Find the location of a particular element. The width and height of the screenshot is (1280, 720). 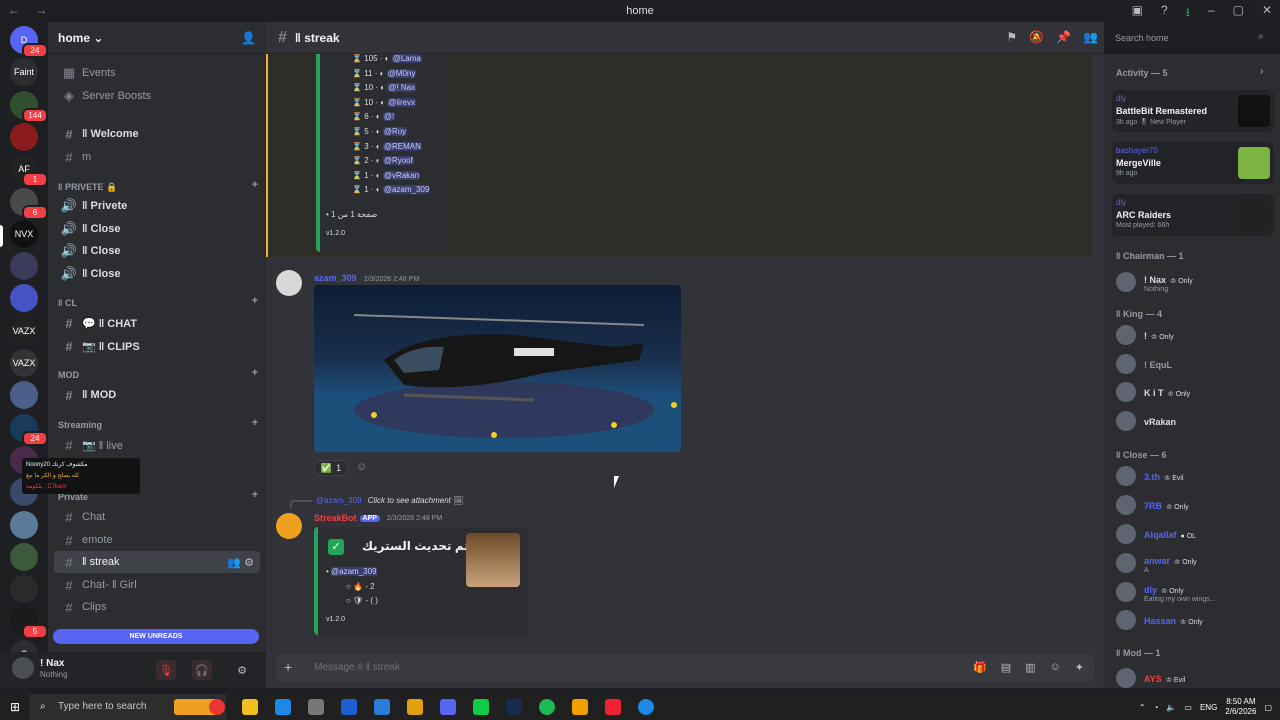

chevron-right-icon: › is located at coordinates (1261, 71).